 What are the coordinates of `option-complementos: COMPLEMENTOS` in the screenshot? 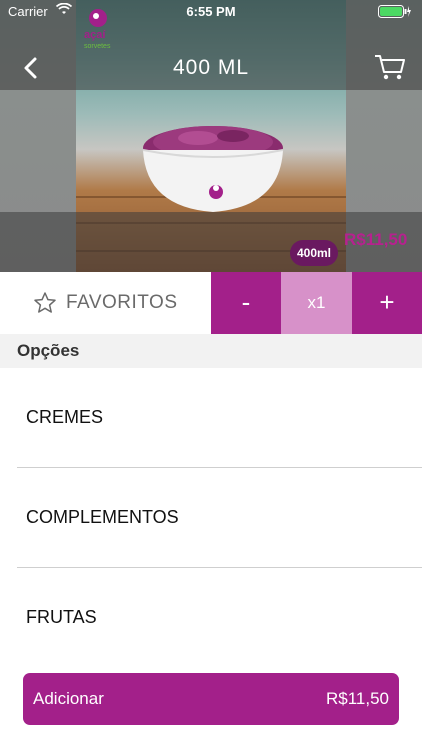 It's located at (211, 518).